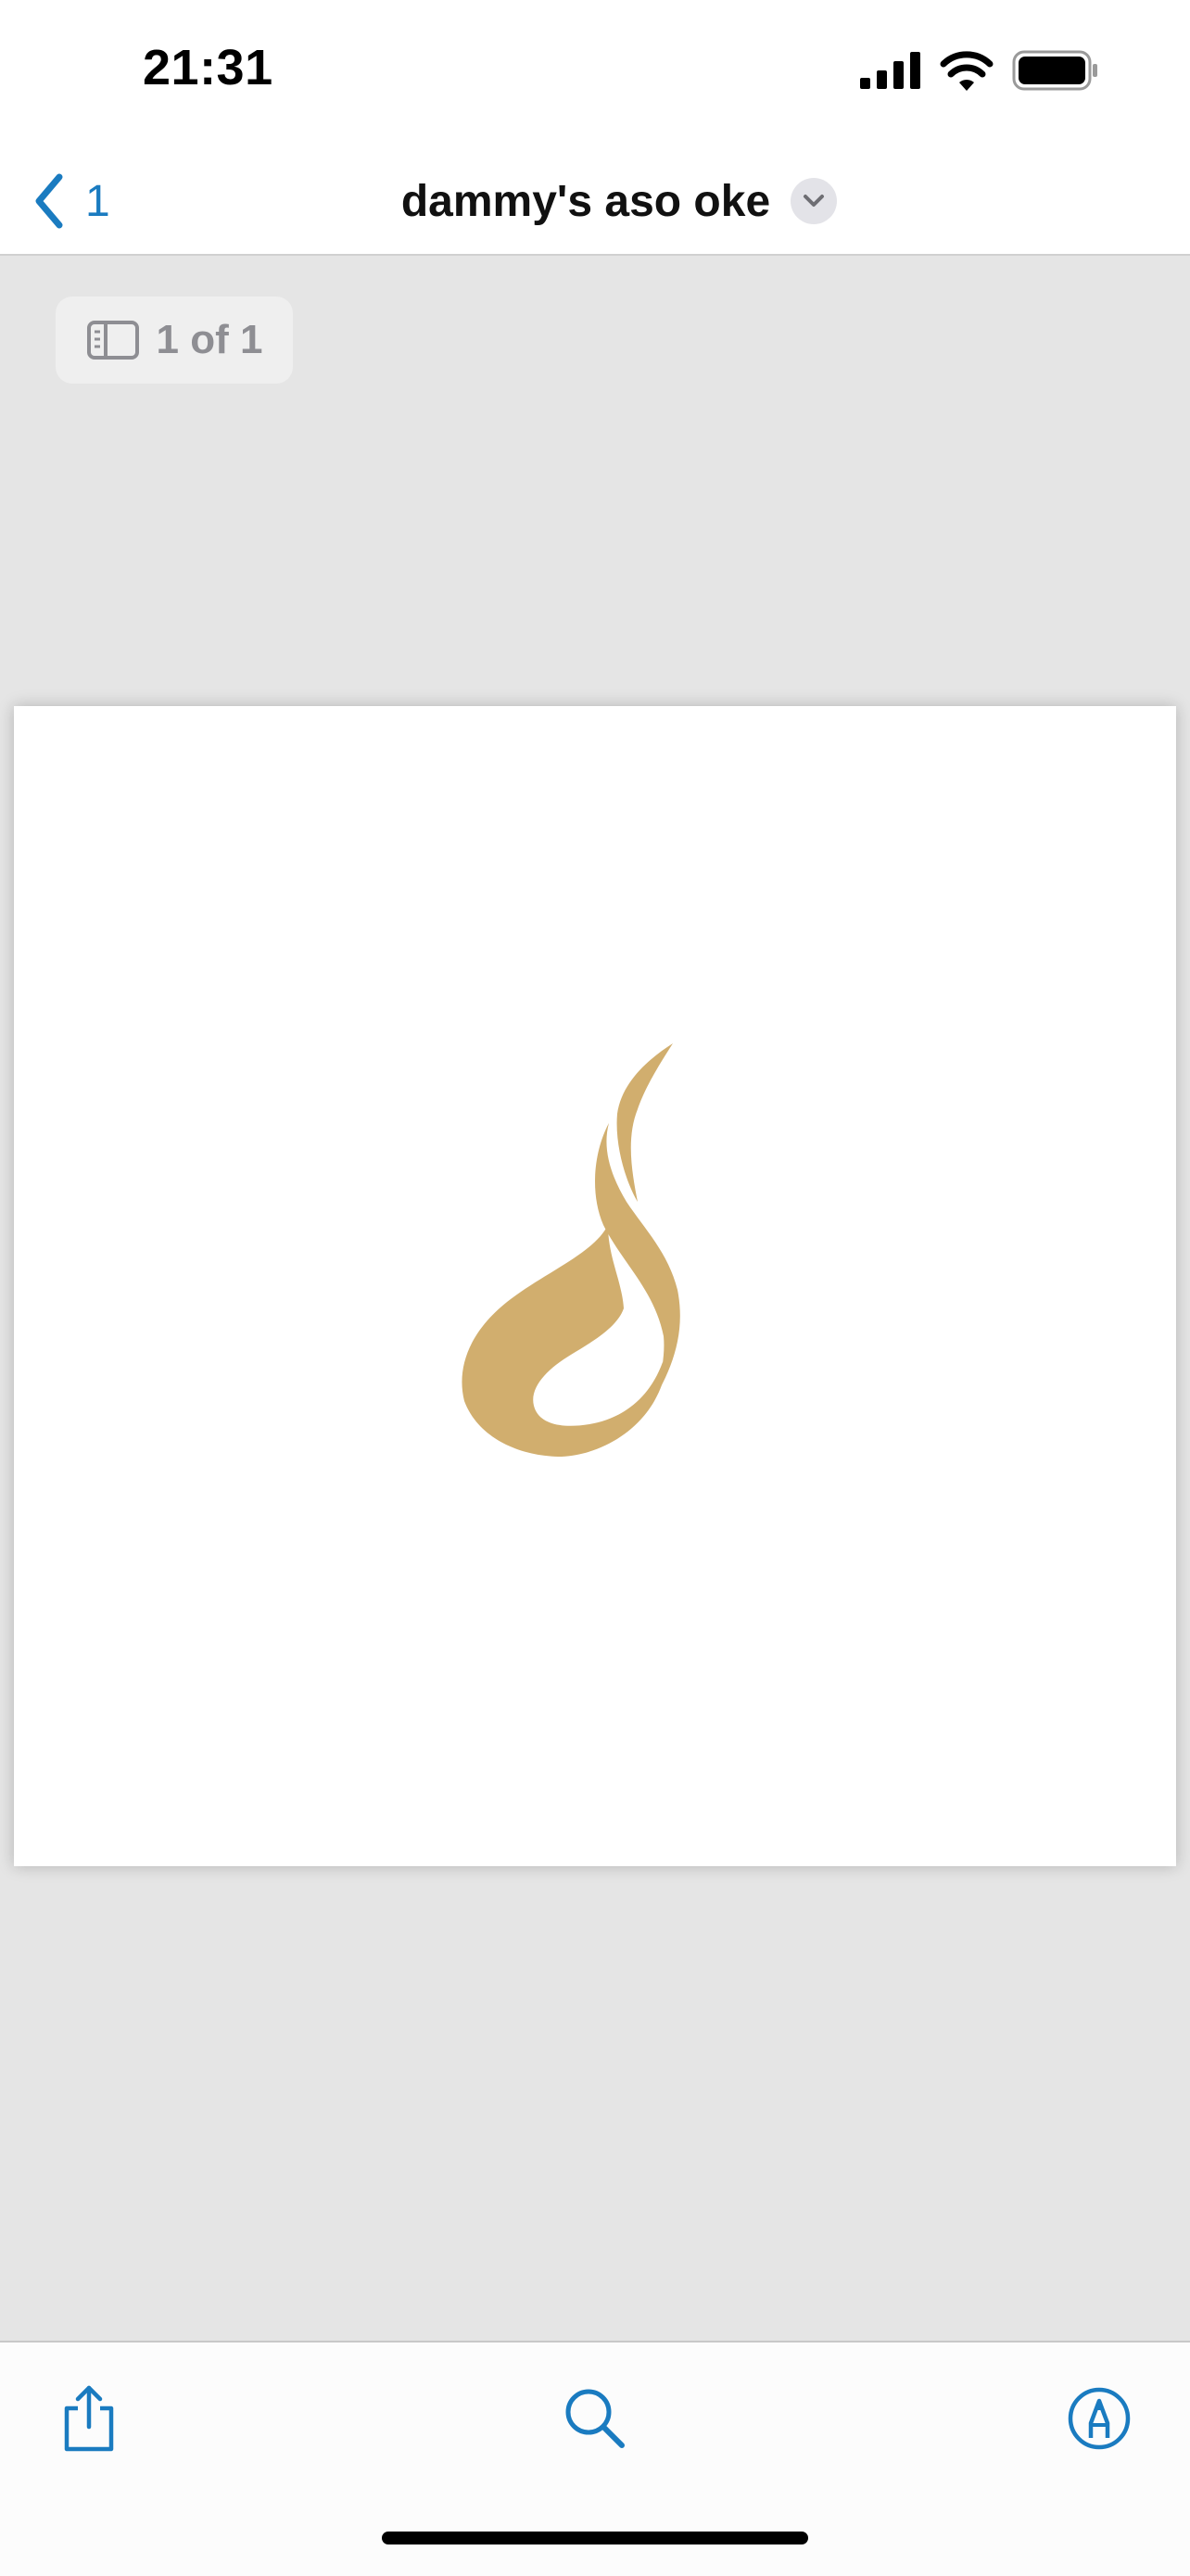 Image resolution: width=1190 pixels, height=2576 pixels. I want to click on status-icons, so click(979, 70).